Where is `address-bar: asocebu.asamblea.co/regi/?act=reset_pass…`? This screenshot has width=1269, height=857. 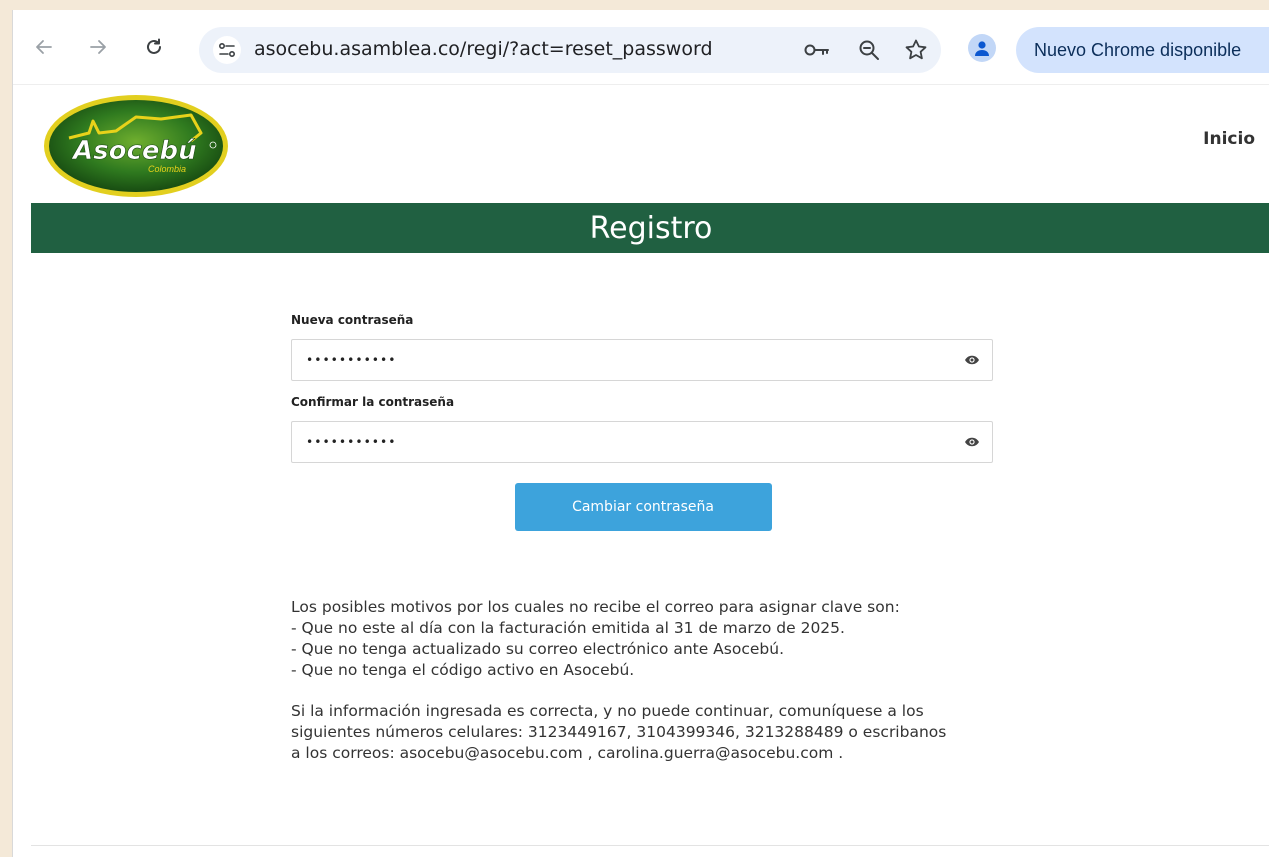
address-bar: asocebu.asamblea.co/regi/?act=reset_pass… is located at coordinates (570, 50).